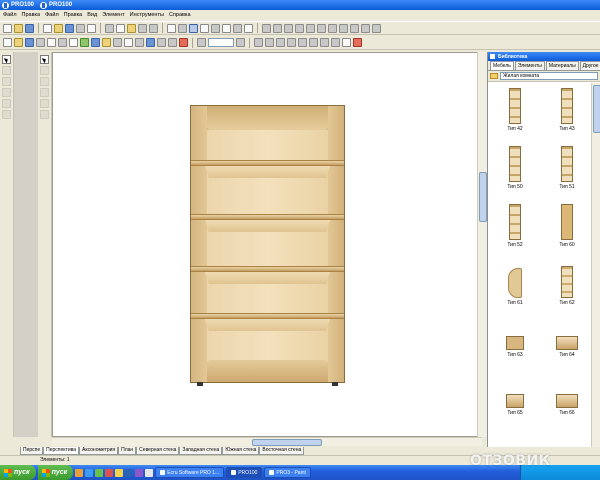 The height and width of the screenshot is (480, 600). I want to click on library-item: Тип 50, so click(515, 173).